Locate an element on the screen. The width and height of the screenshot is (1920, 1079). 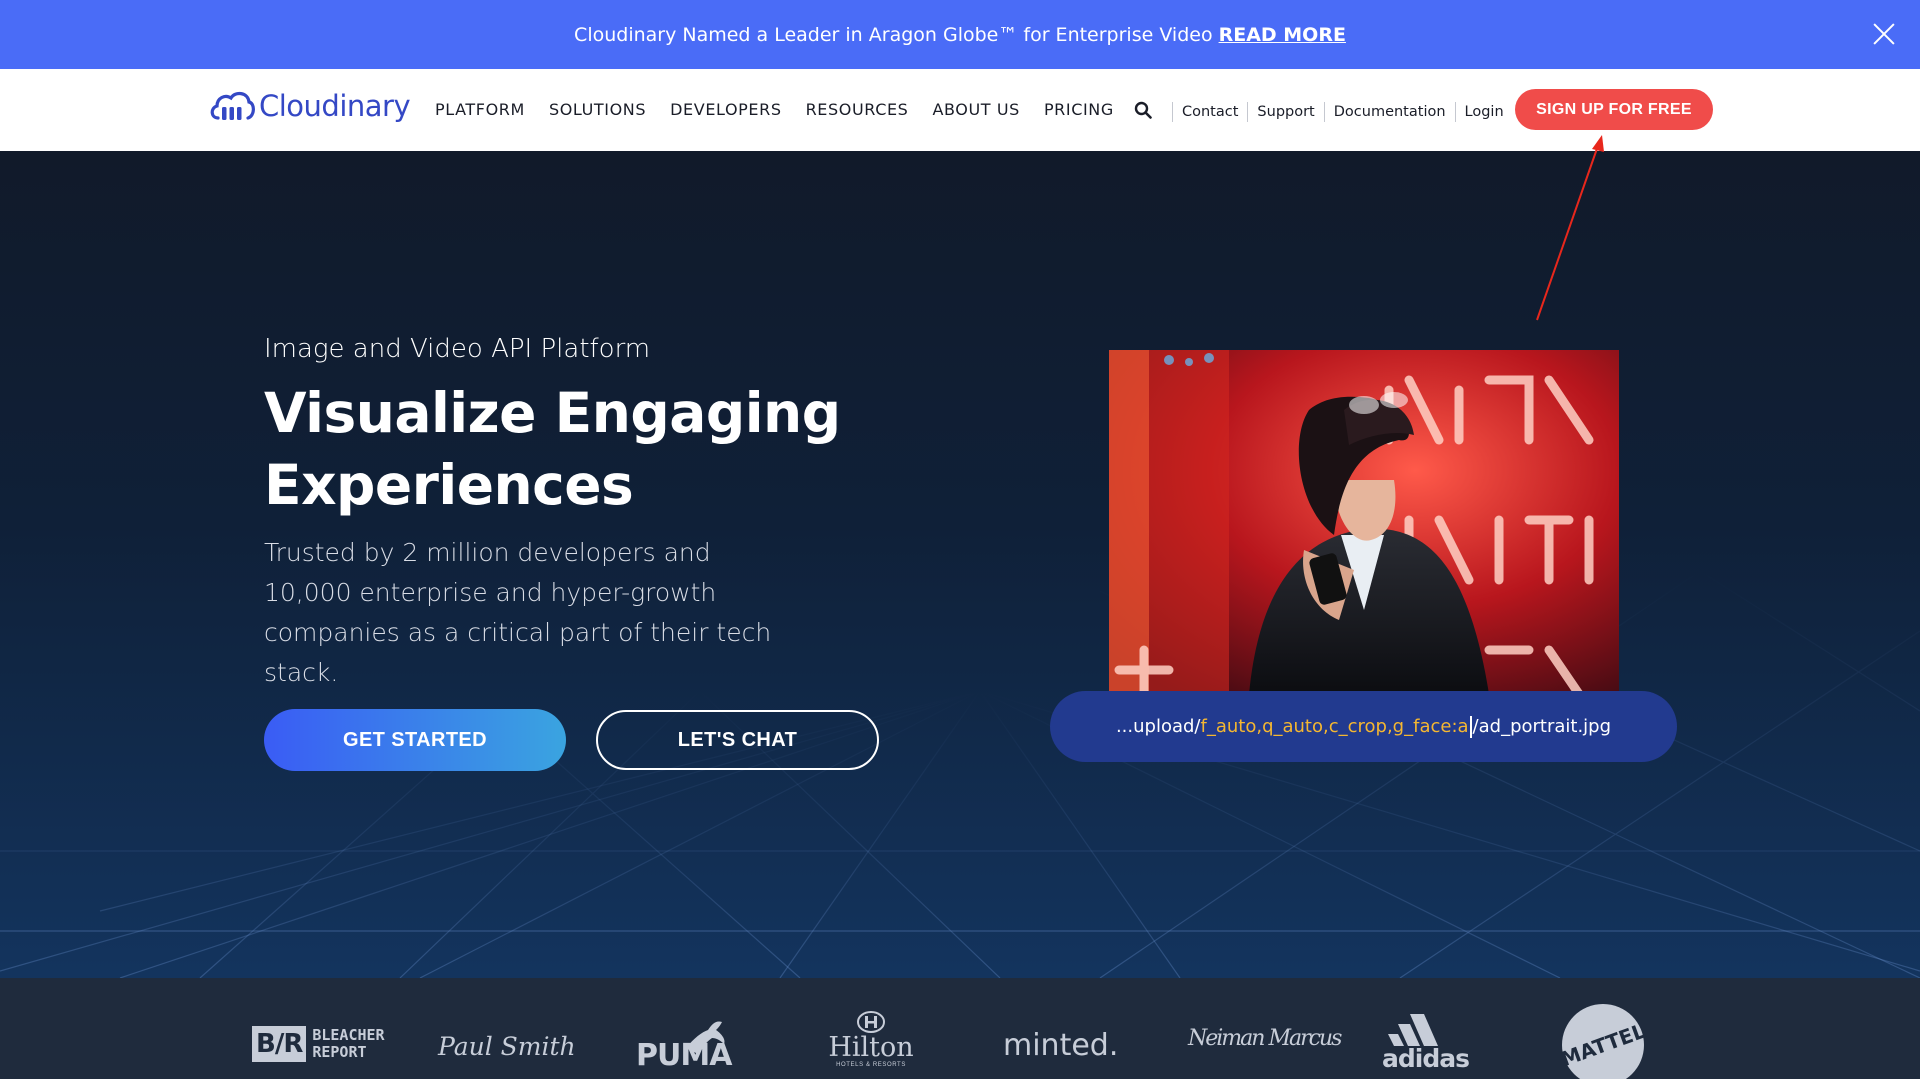
login-link: Login is located at coordinates (1484, 112).